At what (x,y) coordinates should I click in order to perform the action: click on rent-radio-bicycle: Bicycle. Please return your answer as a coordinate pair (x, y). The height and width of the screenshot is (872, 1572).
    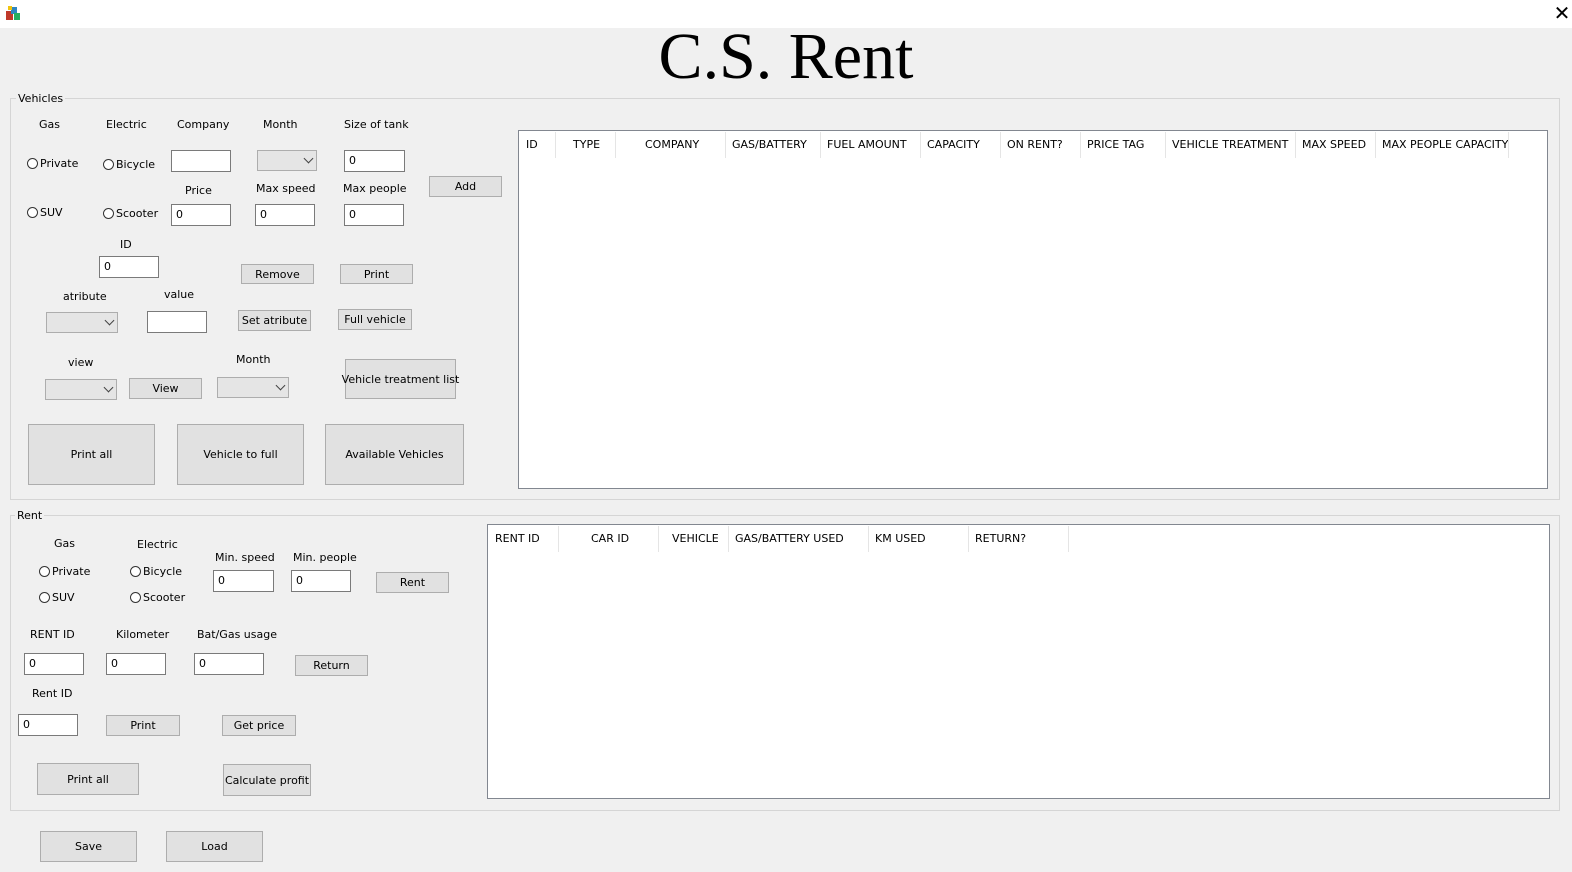
    Looking at the image, I should click on (156, 571).